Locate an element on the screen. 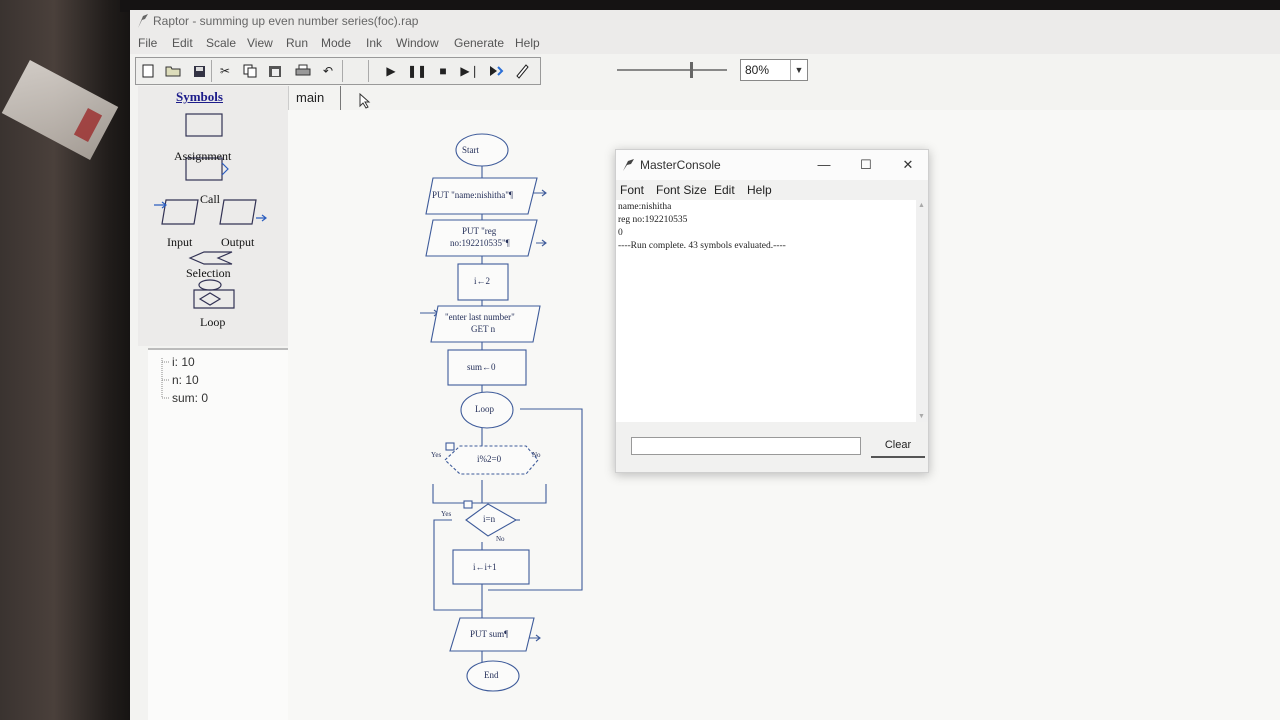 This screenshot has height=720, width=1280. menu-file: File is located at coordinates (147, 43).